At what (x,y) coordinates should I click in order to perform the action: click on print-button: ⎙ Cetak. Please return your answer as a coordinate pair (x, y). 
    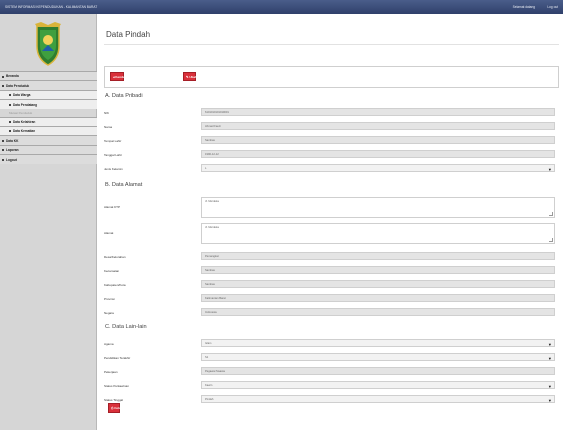
    Looking at the image, I should click on (115, 408).